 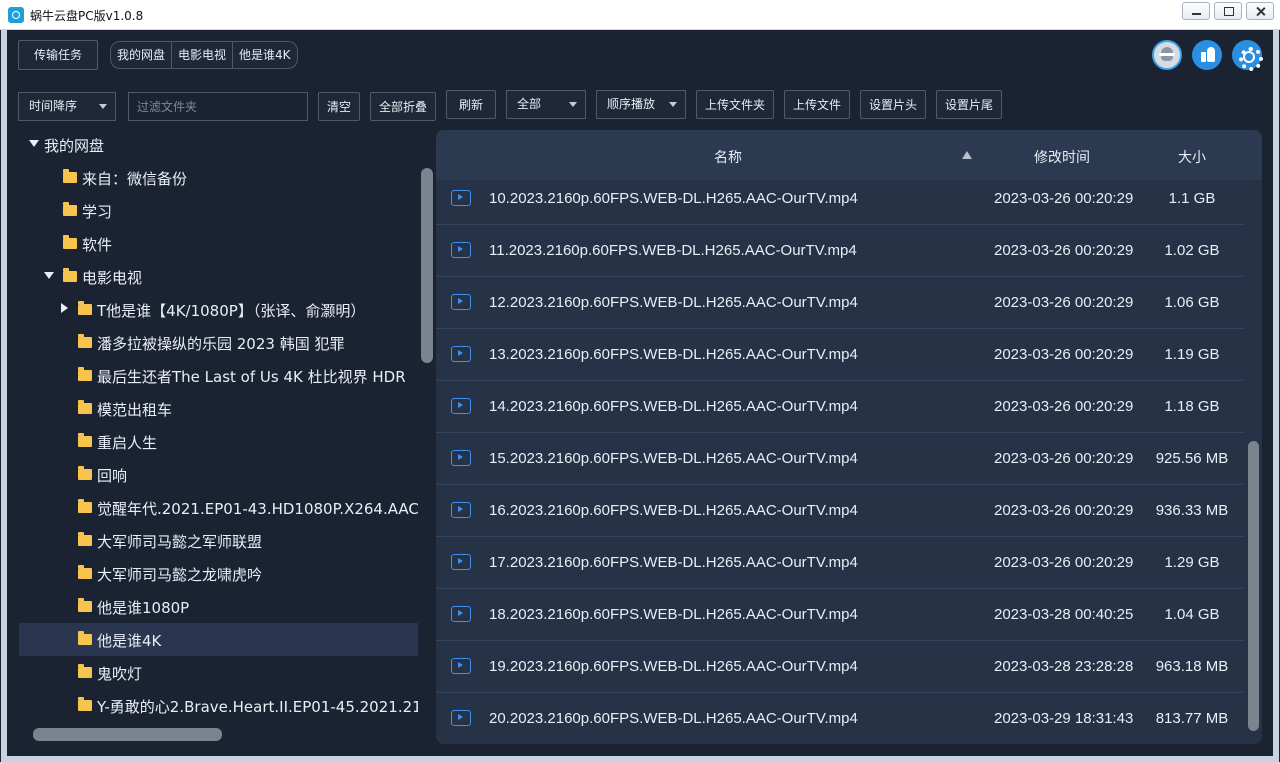 What do you see at coordinates (1192, 458) in the screenshot?
I see `file-size: 925.56 MB` at bounding box center [1192, 458].